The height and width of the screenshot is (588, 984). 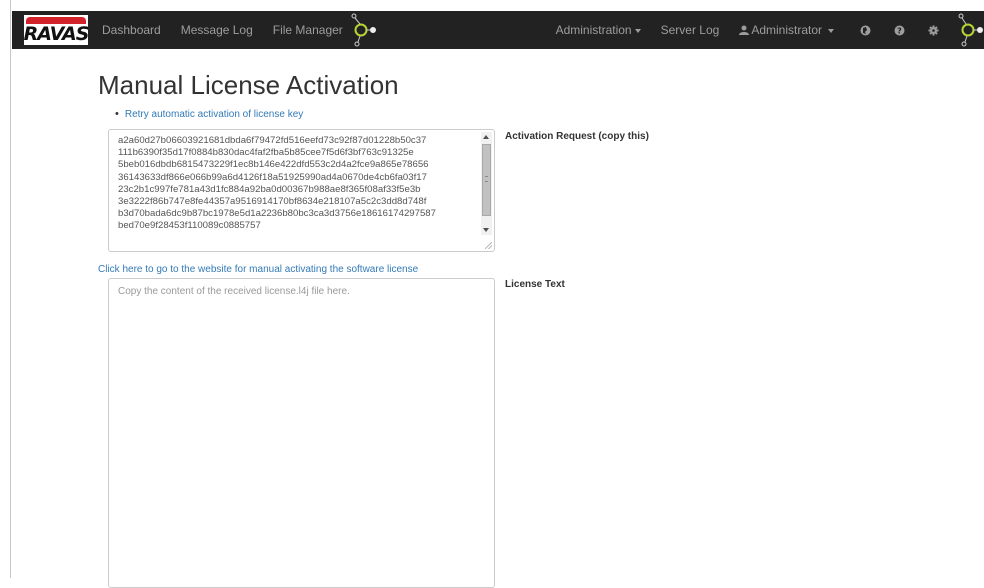 I want to click on scroll-grip-icon, so click(x=486, y=179).